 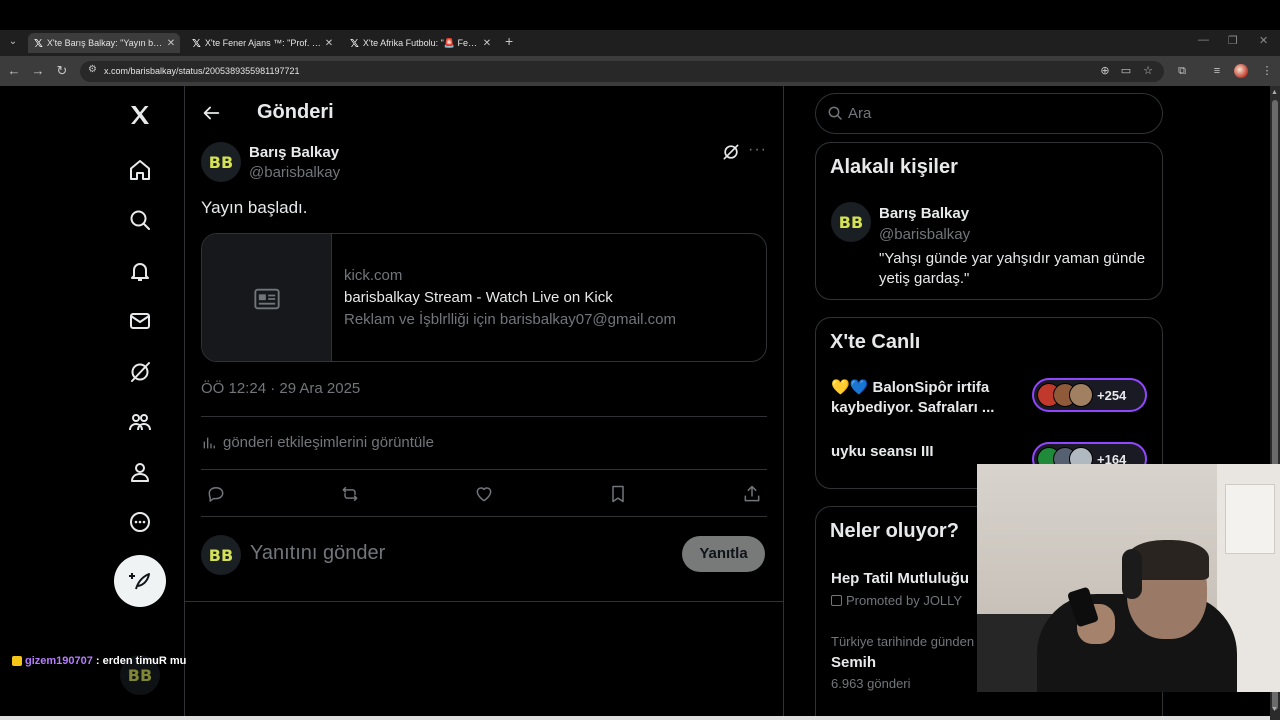 I want to click on live-panel-title: X'te Canlı, so click(x=875, y=342).